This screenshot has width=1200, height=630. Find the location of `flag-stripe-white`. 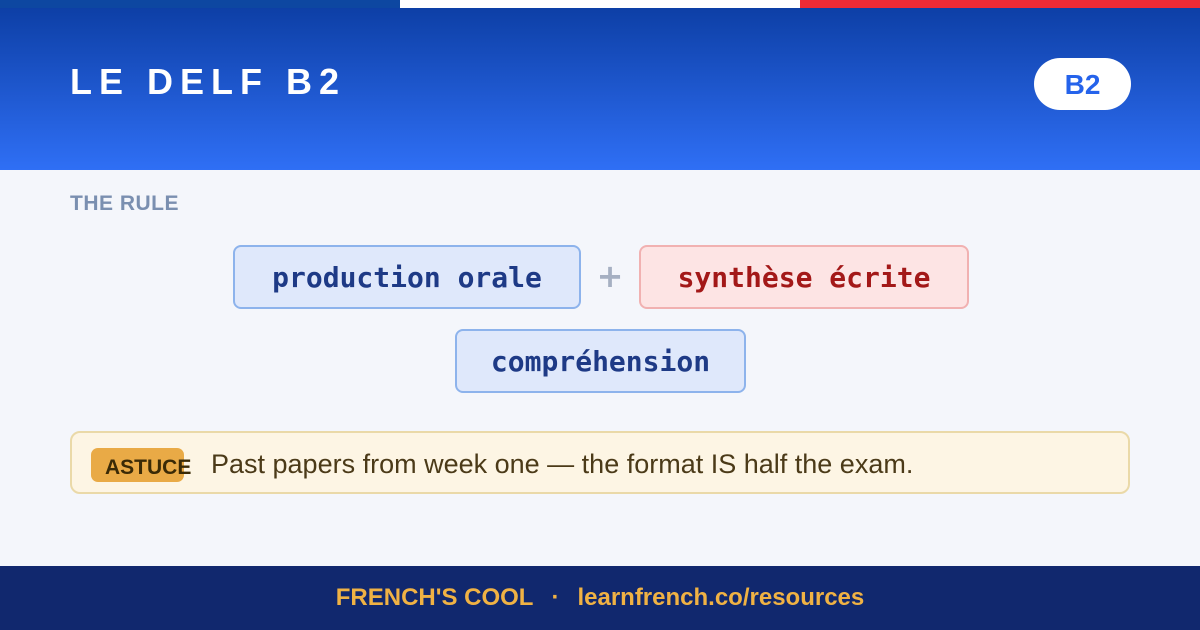

flag-stripe-white is located at coordinates (600, 4).